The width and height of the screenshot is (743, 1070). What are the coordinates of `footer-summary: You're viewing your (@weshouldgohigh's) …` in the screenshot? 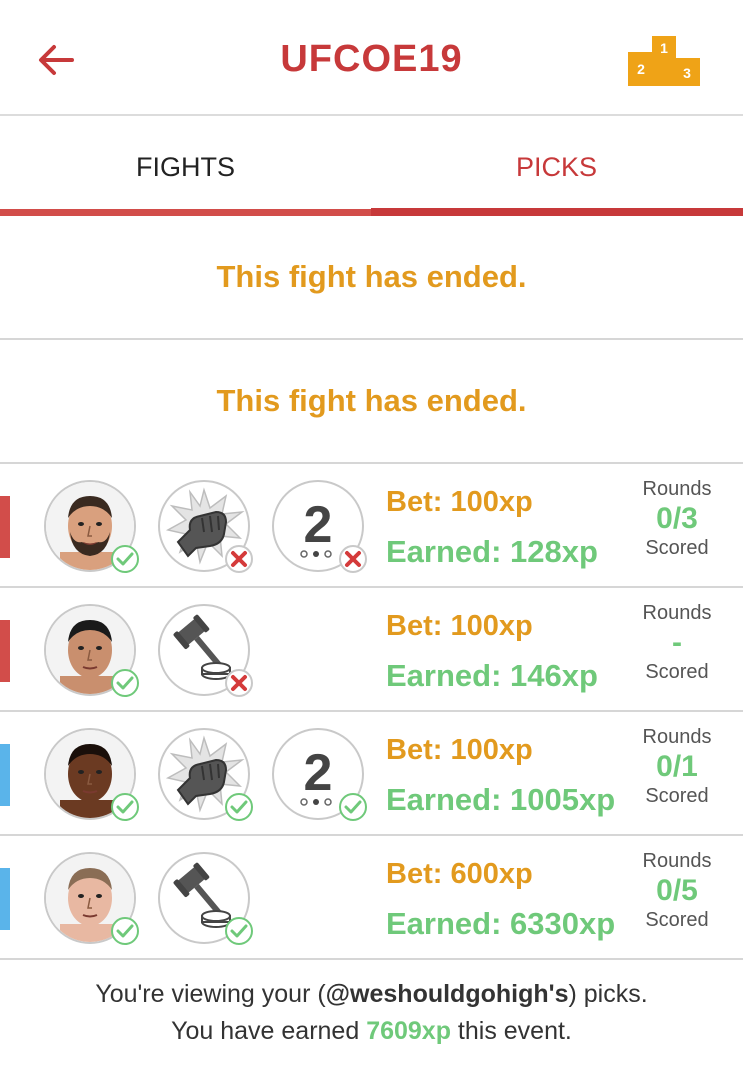 It's located at (371, 1016).